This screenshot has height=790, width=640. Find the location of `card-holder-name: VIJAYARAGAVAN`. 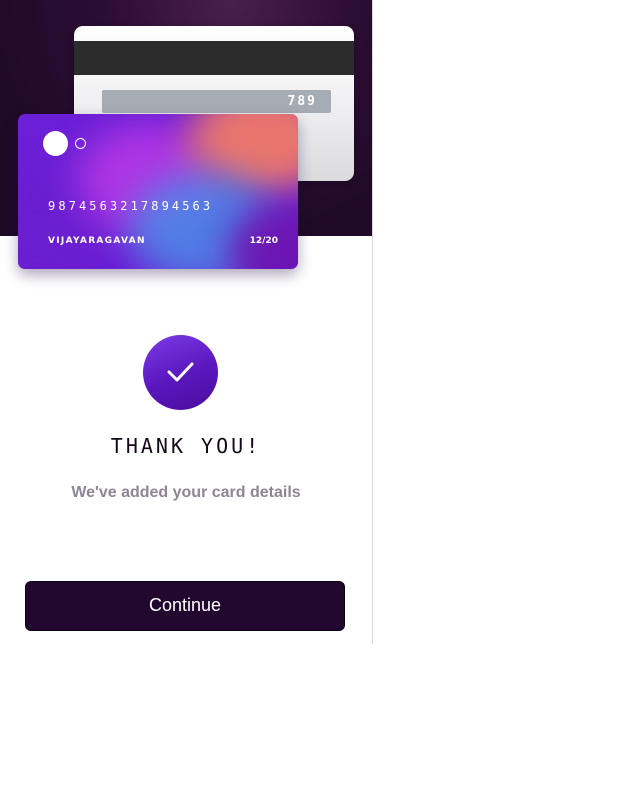

card-holder-name: VIJAYARAGAVAN is located at coordinates (97, 241).